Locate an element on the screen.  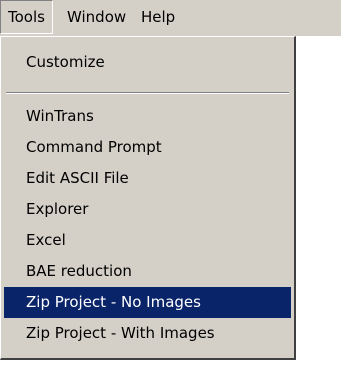
menu-tools: Tools is located at coordinates (26, 17).